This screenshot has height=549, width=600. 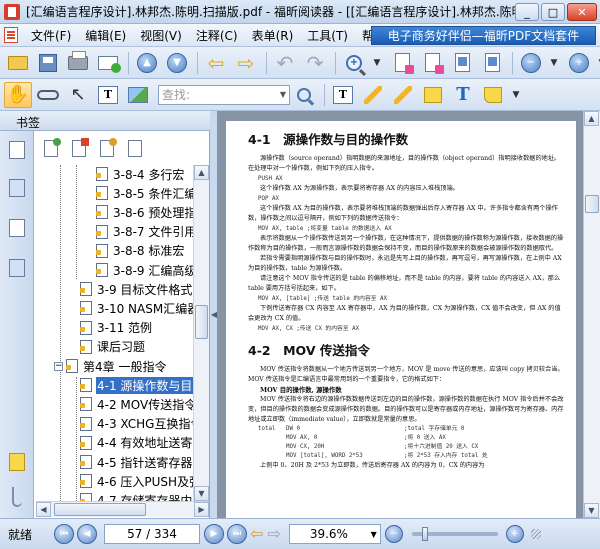 I want to click on next-page-button: ▼, so click(x=177, y=63).